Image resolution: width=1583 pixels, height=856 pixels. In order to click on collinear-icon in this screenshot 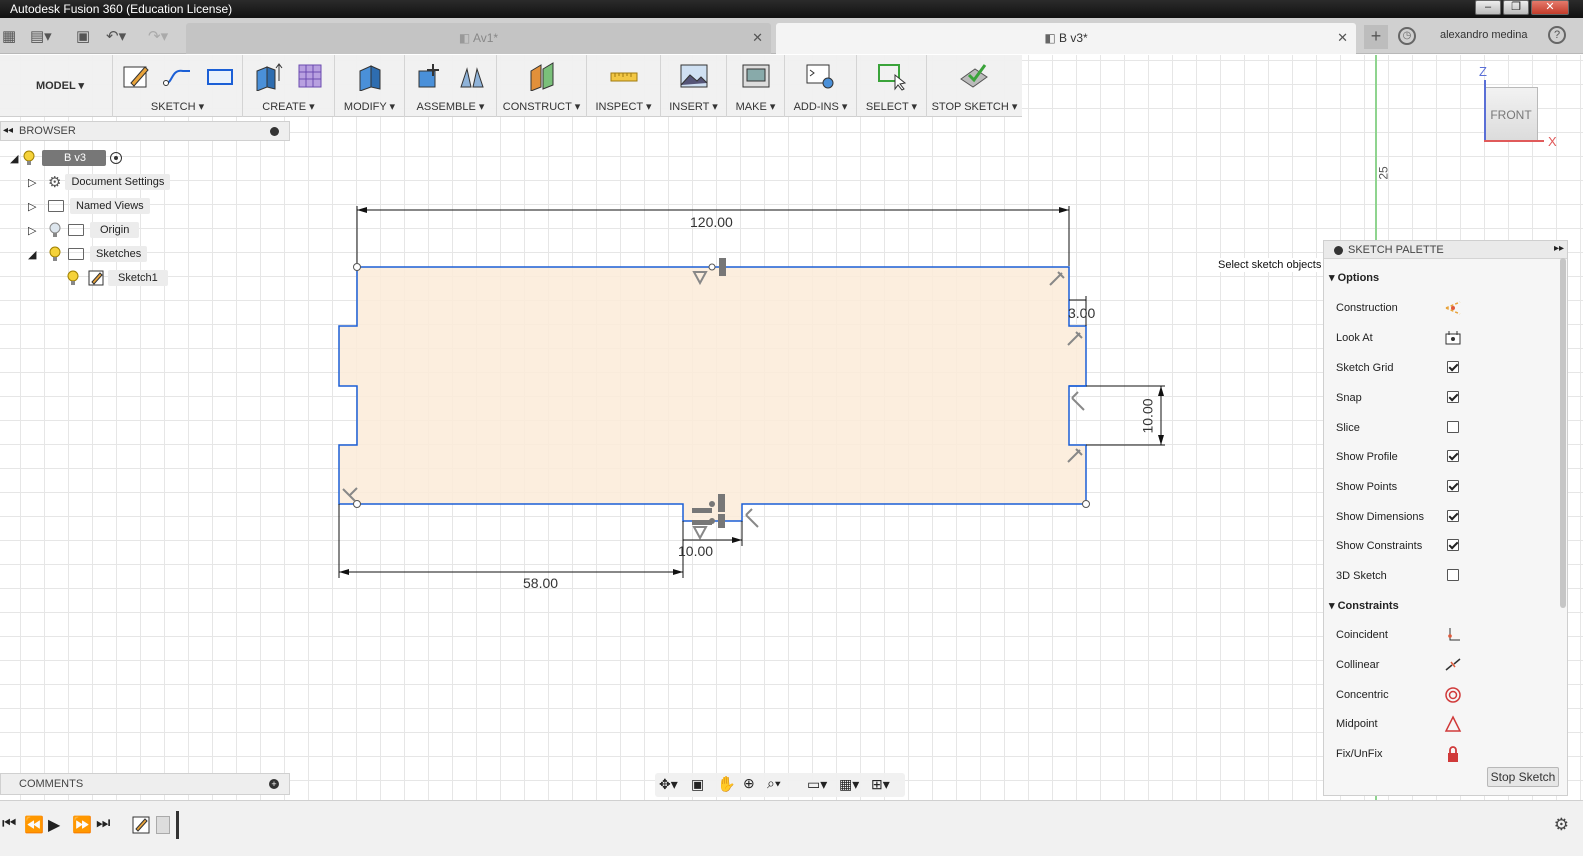, I will do `click(1453, 665)`.